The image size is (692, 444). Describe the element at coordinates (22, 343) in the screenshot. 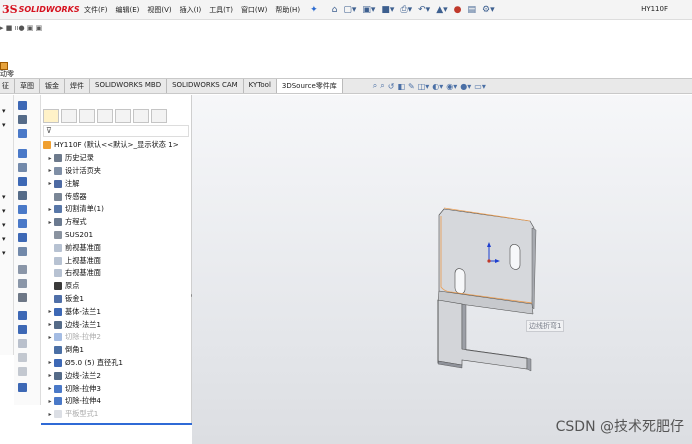

I see `vent-cut-tool-icon` at that location.